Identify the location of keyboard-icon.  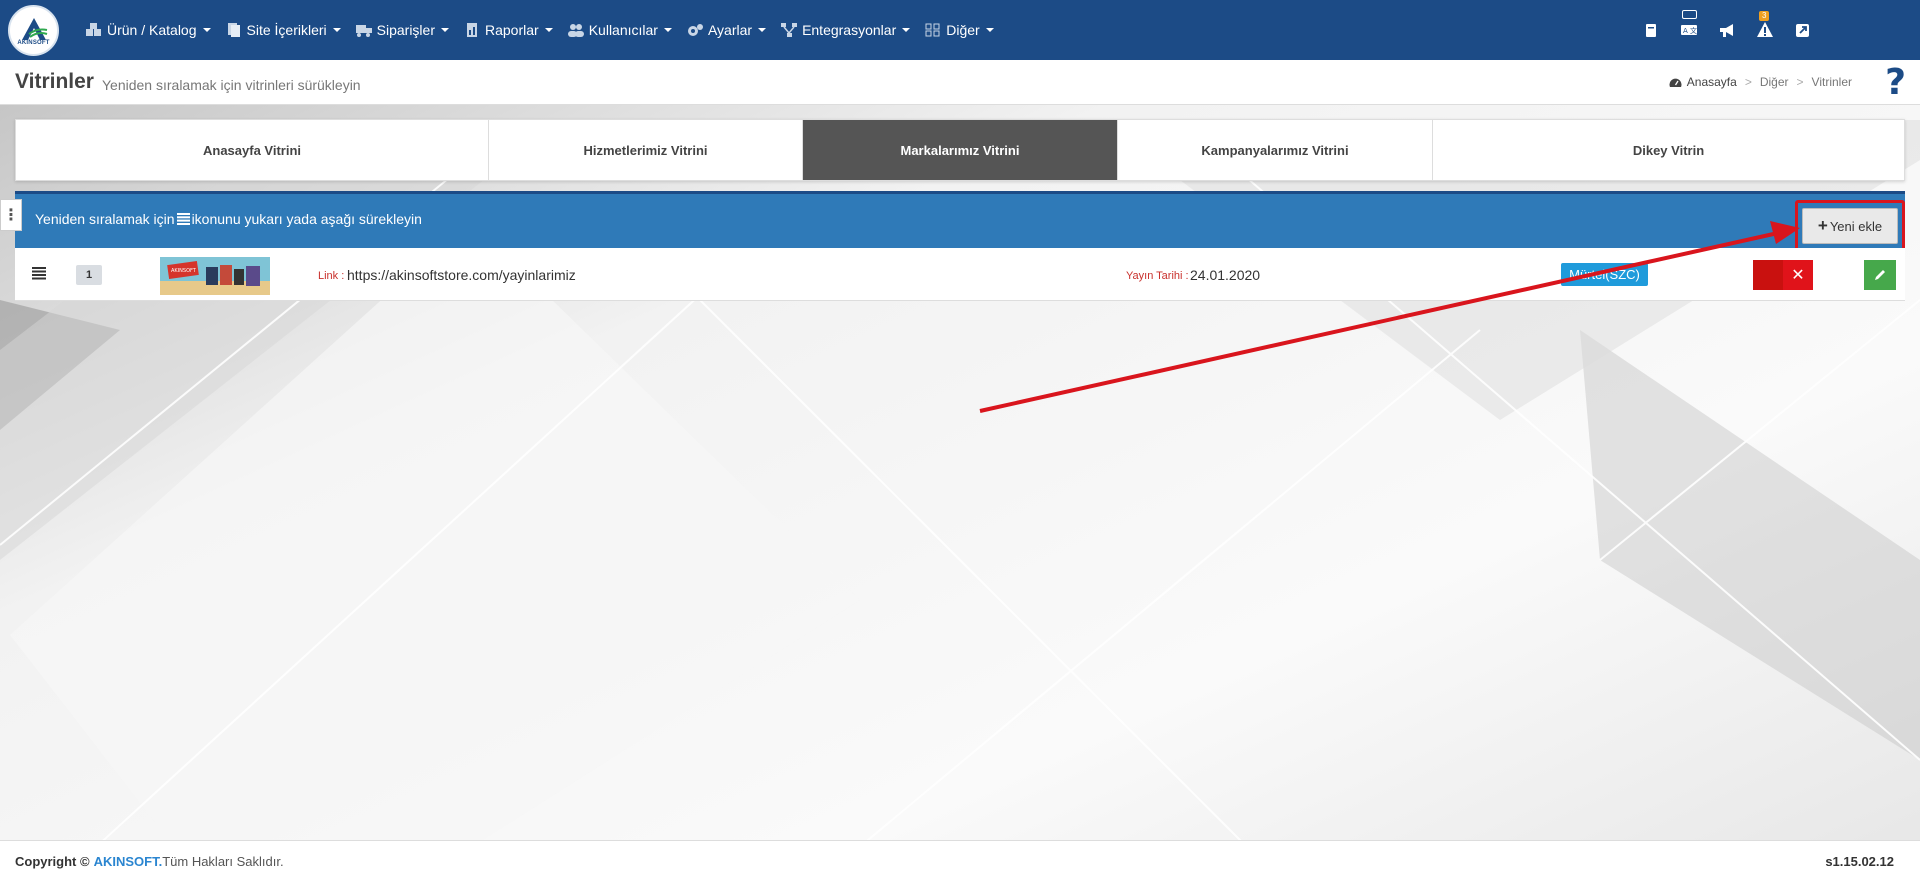
(1689, 14).